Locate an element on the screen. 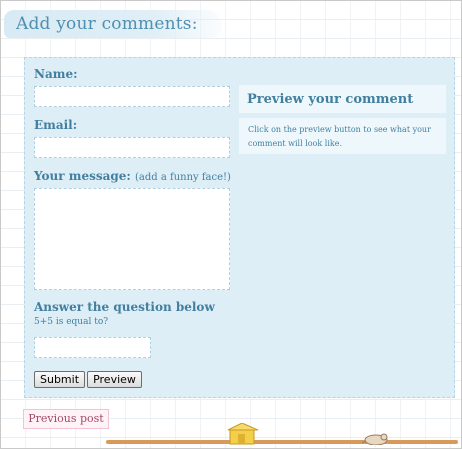  comments-heading: Add your comments: is located at coordinates (107, 24).